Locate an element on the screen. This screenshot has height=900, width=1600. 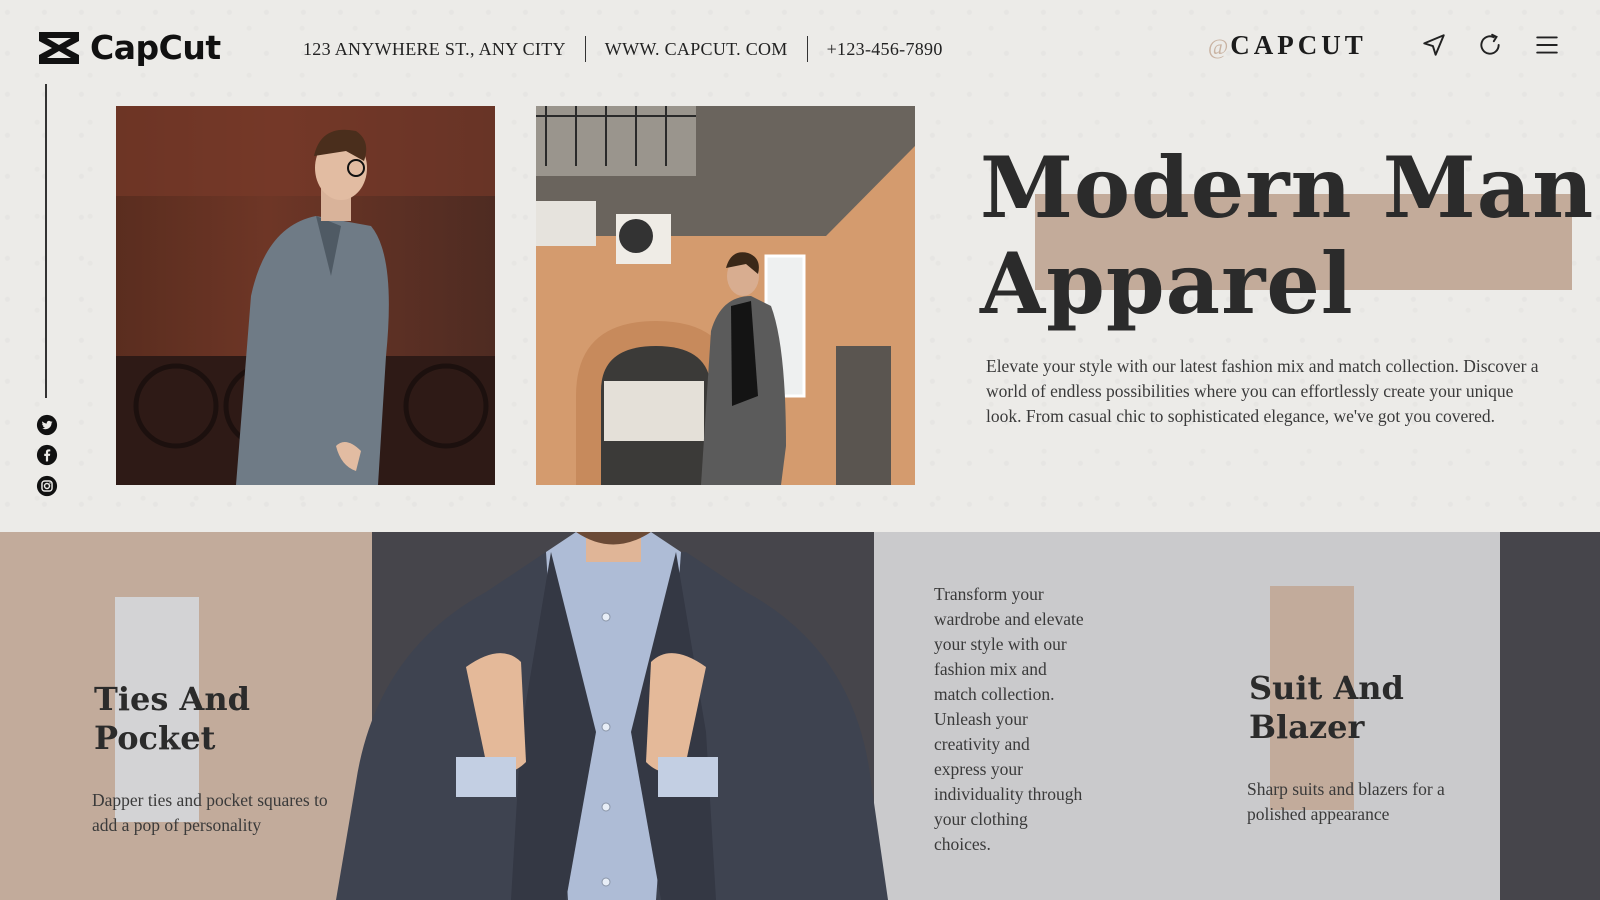
ties-title: Ties And Pocket is located at coordinates (172, 719).